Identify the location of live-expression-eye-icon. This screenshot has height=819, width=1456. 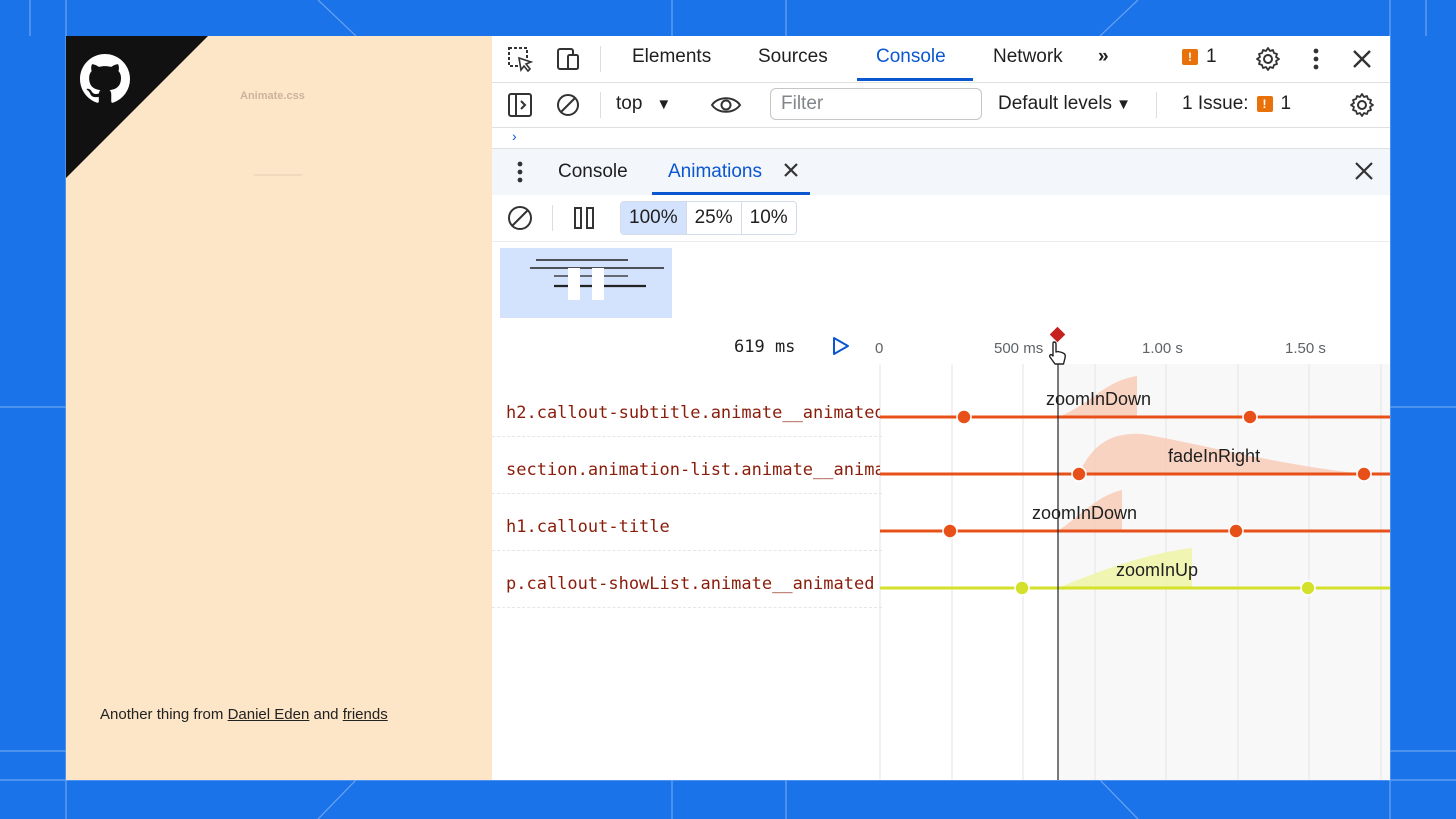
(726, 105).